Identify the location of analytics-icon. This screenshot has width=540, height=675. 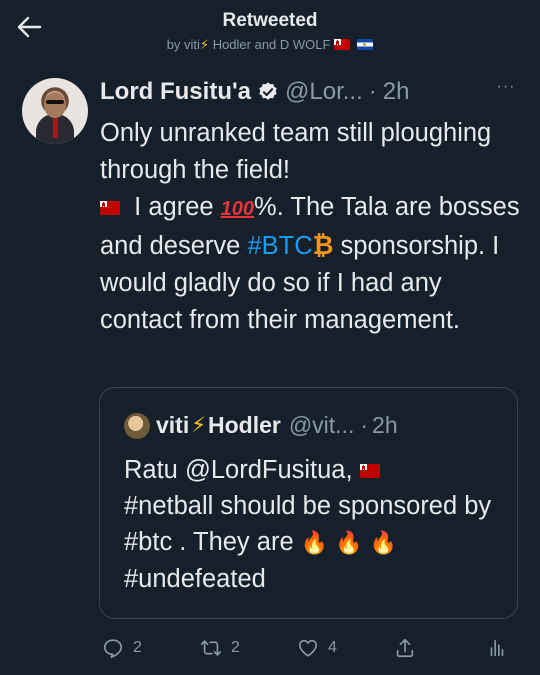
(497, 648).